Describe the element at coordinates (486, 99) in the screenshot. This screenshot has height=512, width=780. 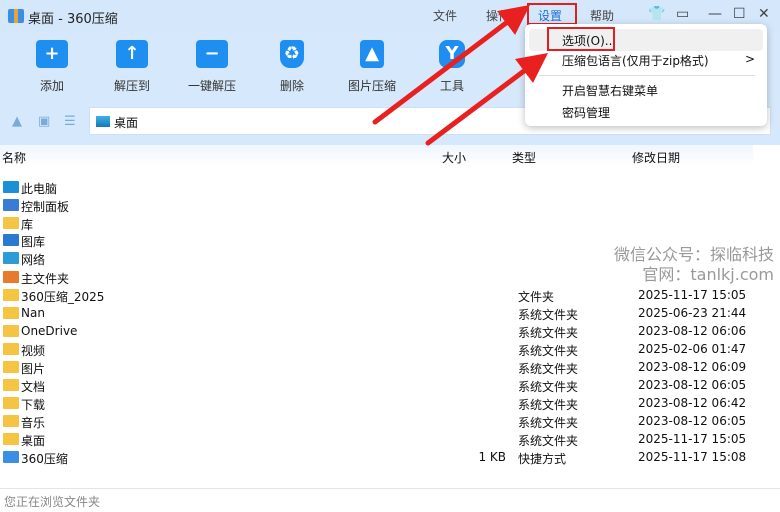
I see `arrow-to-options` at that location.